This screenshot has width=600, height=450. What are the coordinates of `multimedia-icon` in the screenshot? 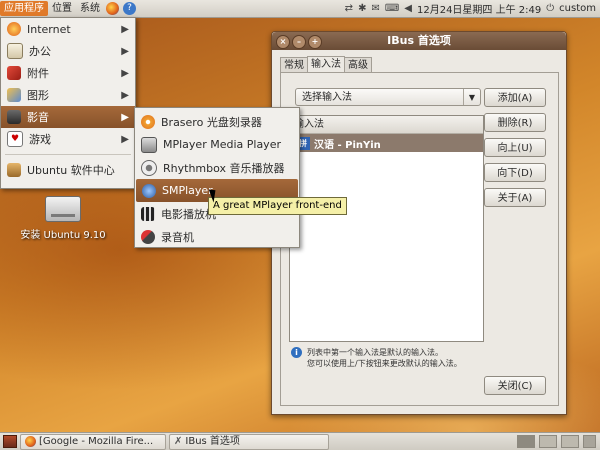 It's located at (14, 117).